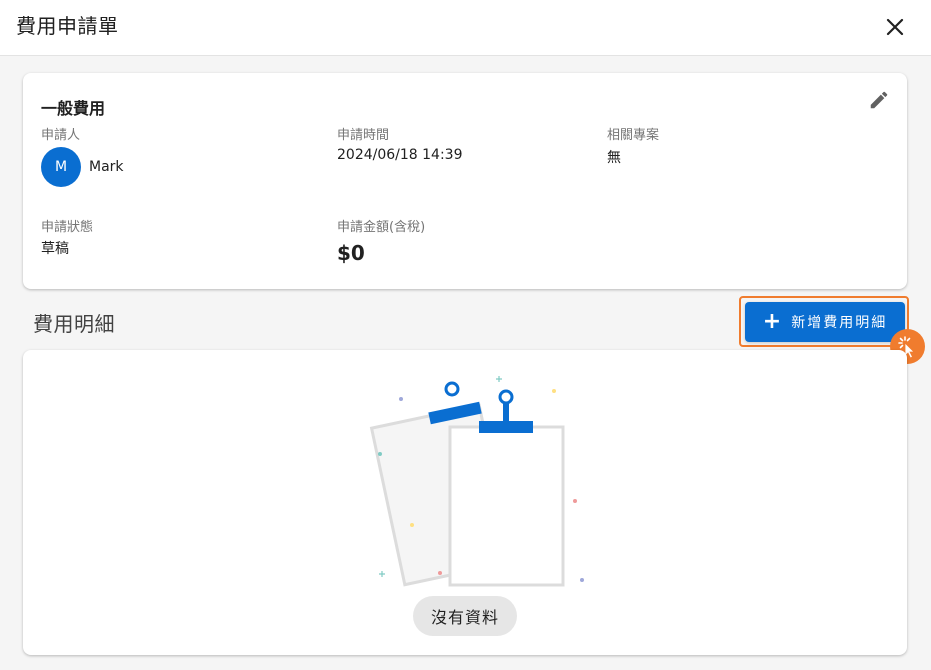  I want to click on project-value: 無, so click(614, 158).